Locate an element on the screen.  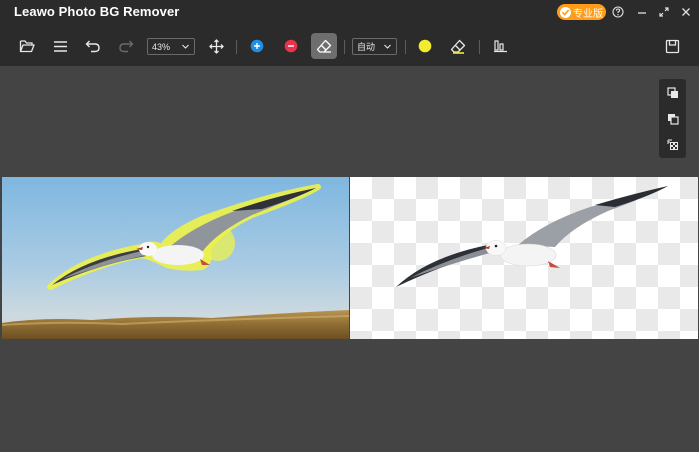
pro-badge-label: 专业版 is located at coordinates (588, 14).